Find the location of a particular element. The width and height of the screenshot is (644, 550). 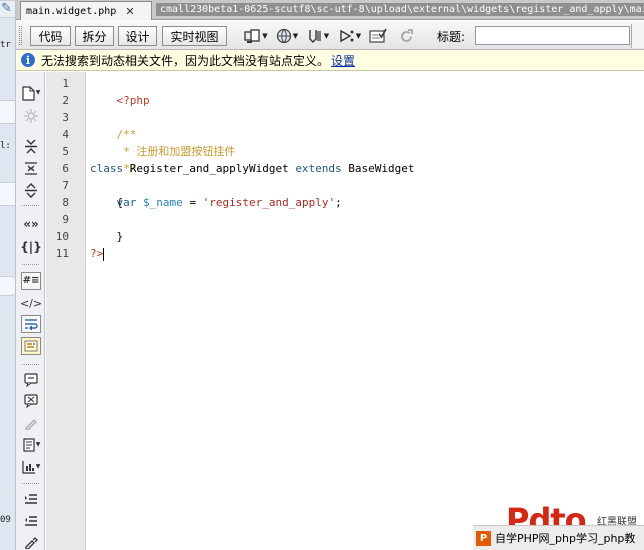

code-line-3: /** is located at coordinates (113, 125).